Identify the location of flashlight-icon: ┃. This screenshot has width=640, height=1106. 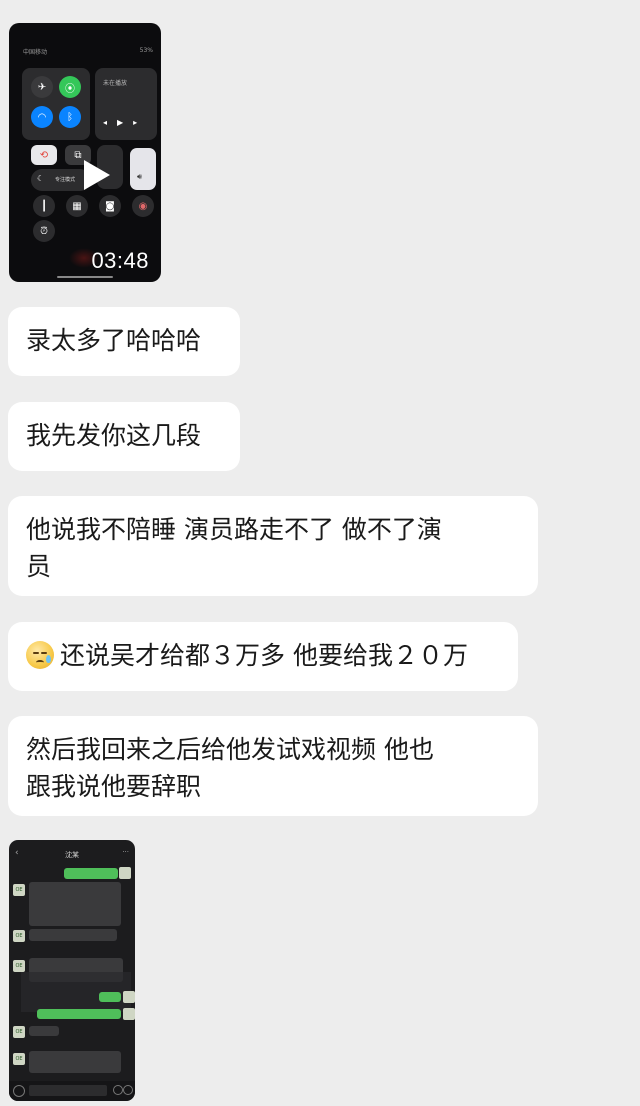
(44, 206).